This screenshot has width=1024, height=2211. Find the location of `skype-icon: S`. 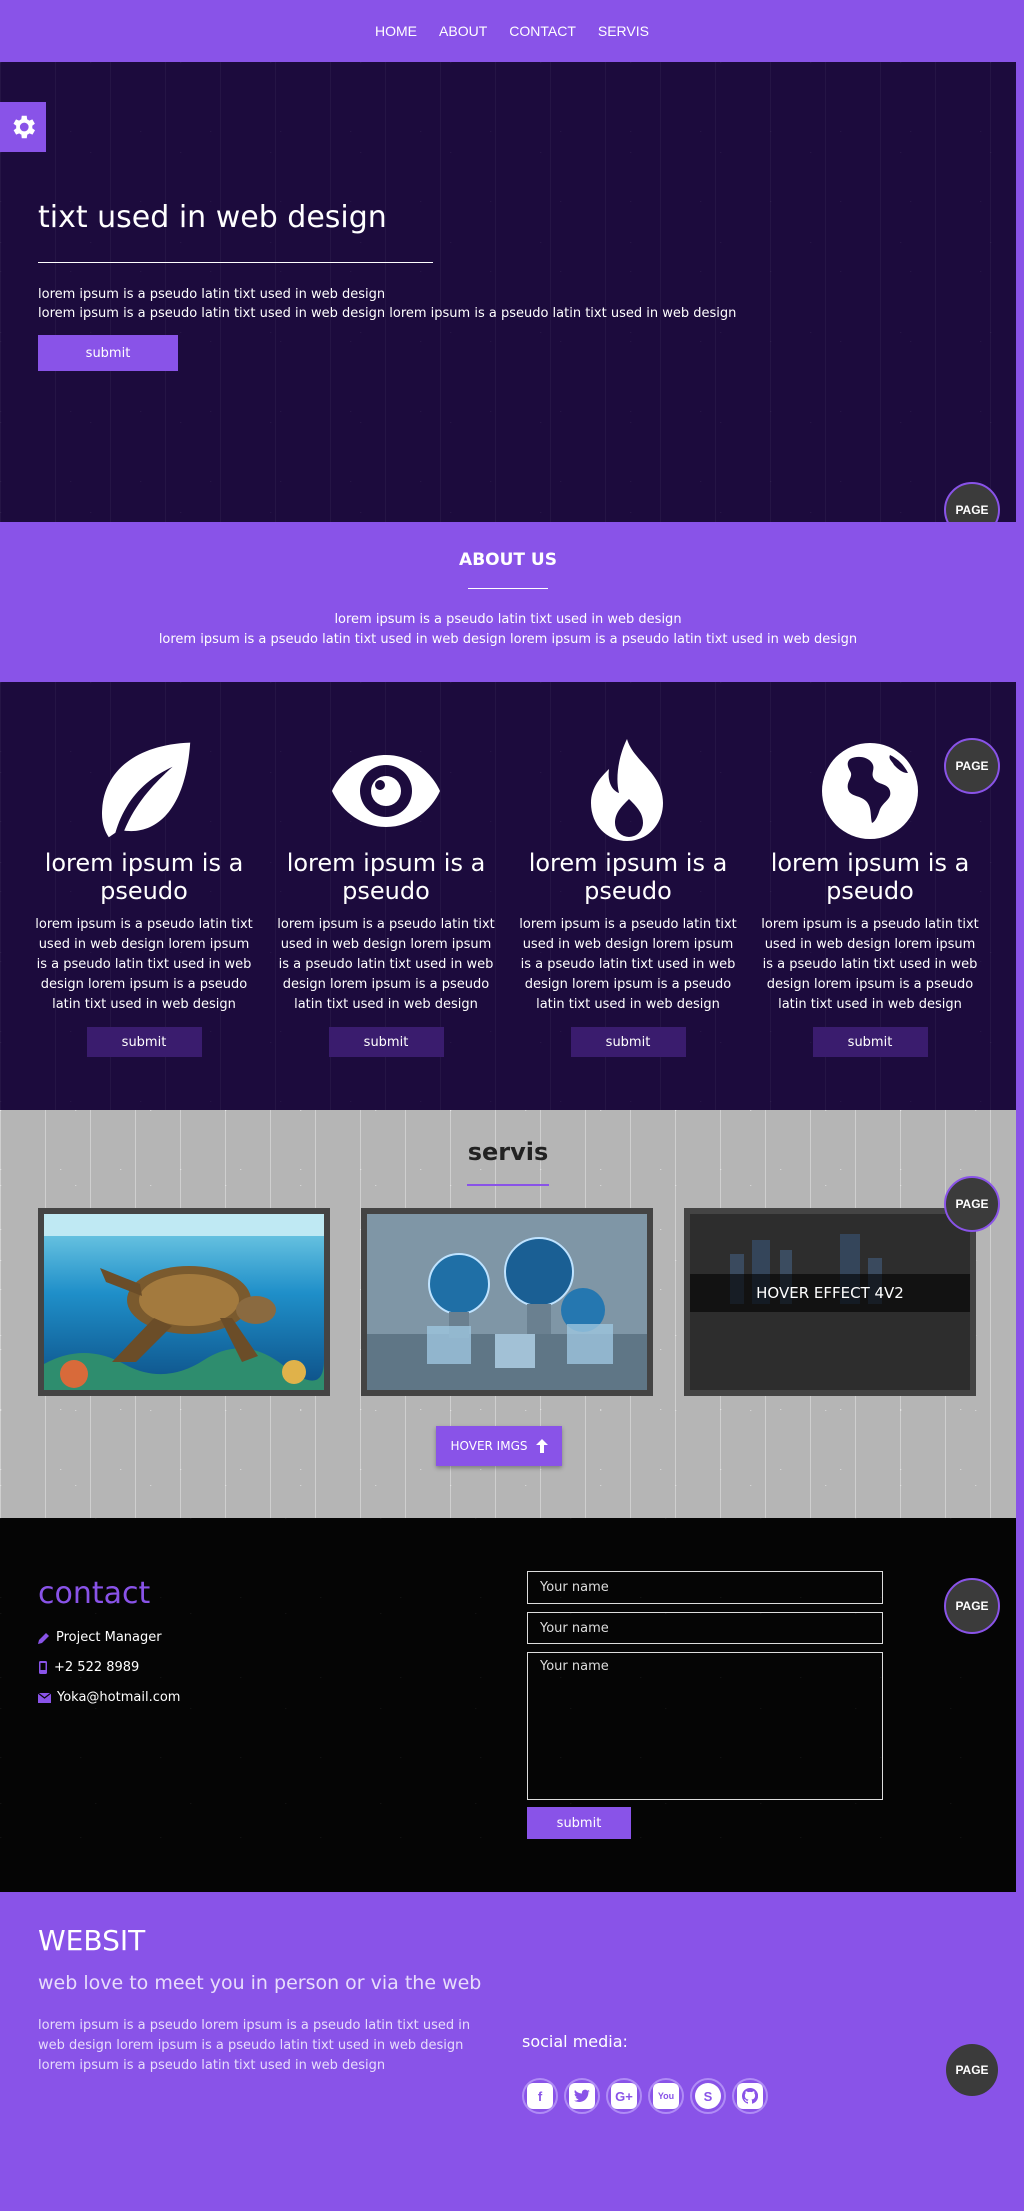

skype-icon: S is located at coordinates (708, 2096).